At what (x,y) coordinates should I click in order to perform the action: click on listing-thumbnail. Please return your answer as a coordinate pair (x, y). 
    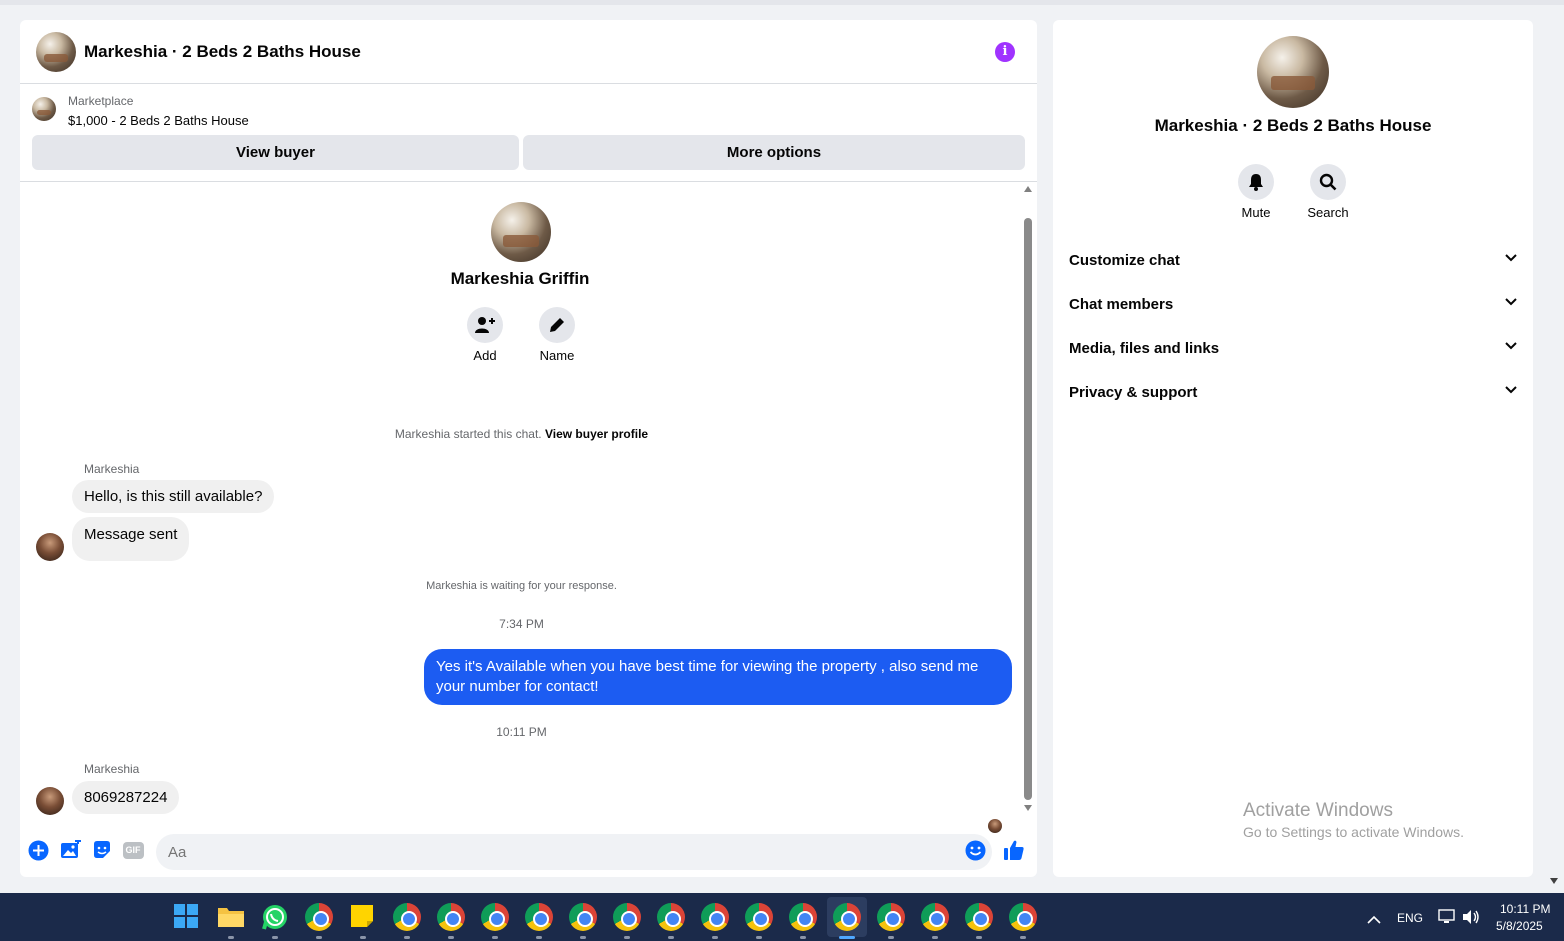
    Looking at the image, I should click on (44, 109).